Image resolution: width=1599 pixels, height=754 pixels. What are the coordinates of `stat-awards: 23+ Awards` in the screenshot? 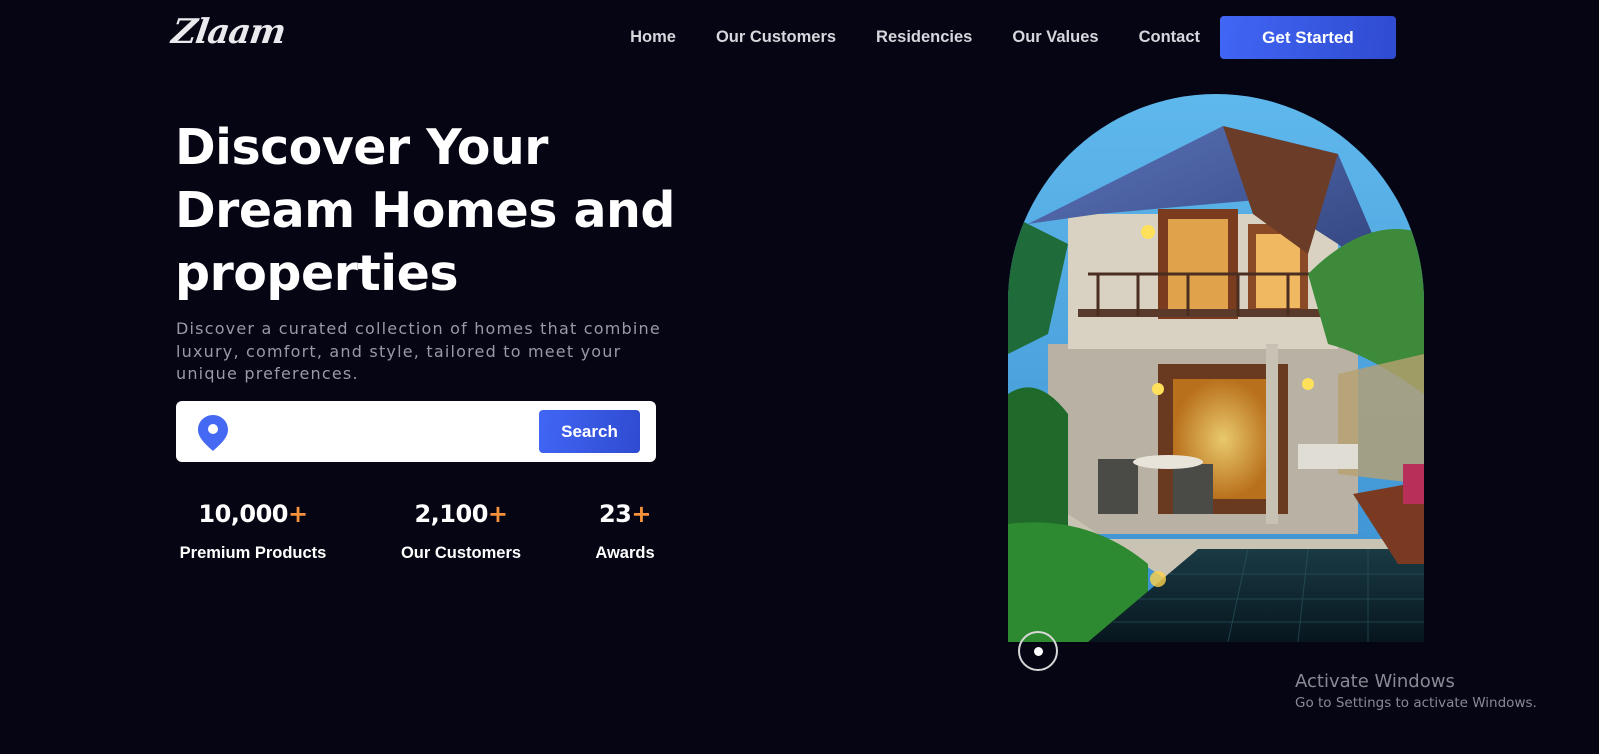 It's located at (625, 531).